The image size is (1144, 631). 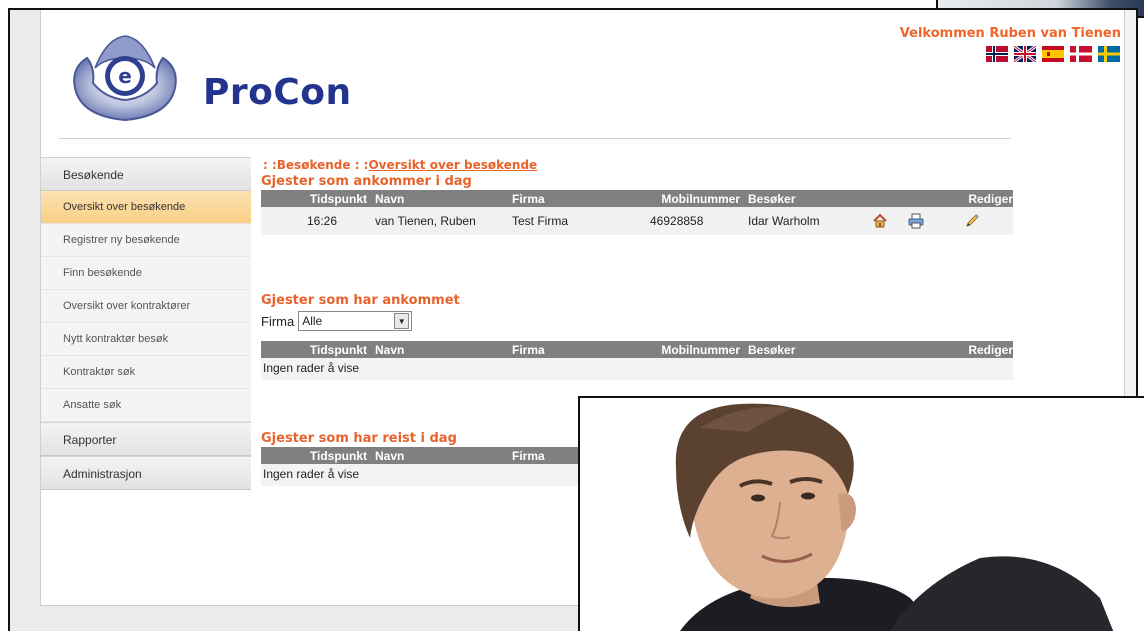 What do you see at coordinates (1025, 54) in the screenshot?
I see `uk-flag-icon` at bounding box center [1025, 54].